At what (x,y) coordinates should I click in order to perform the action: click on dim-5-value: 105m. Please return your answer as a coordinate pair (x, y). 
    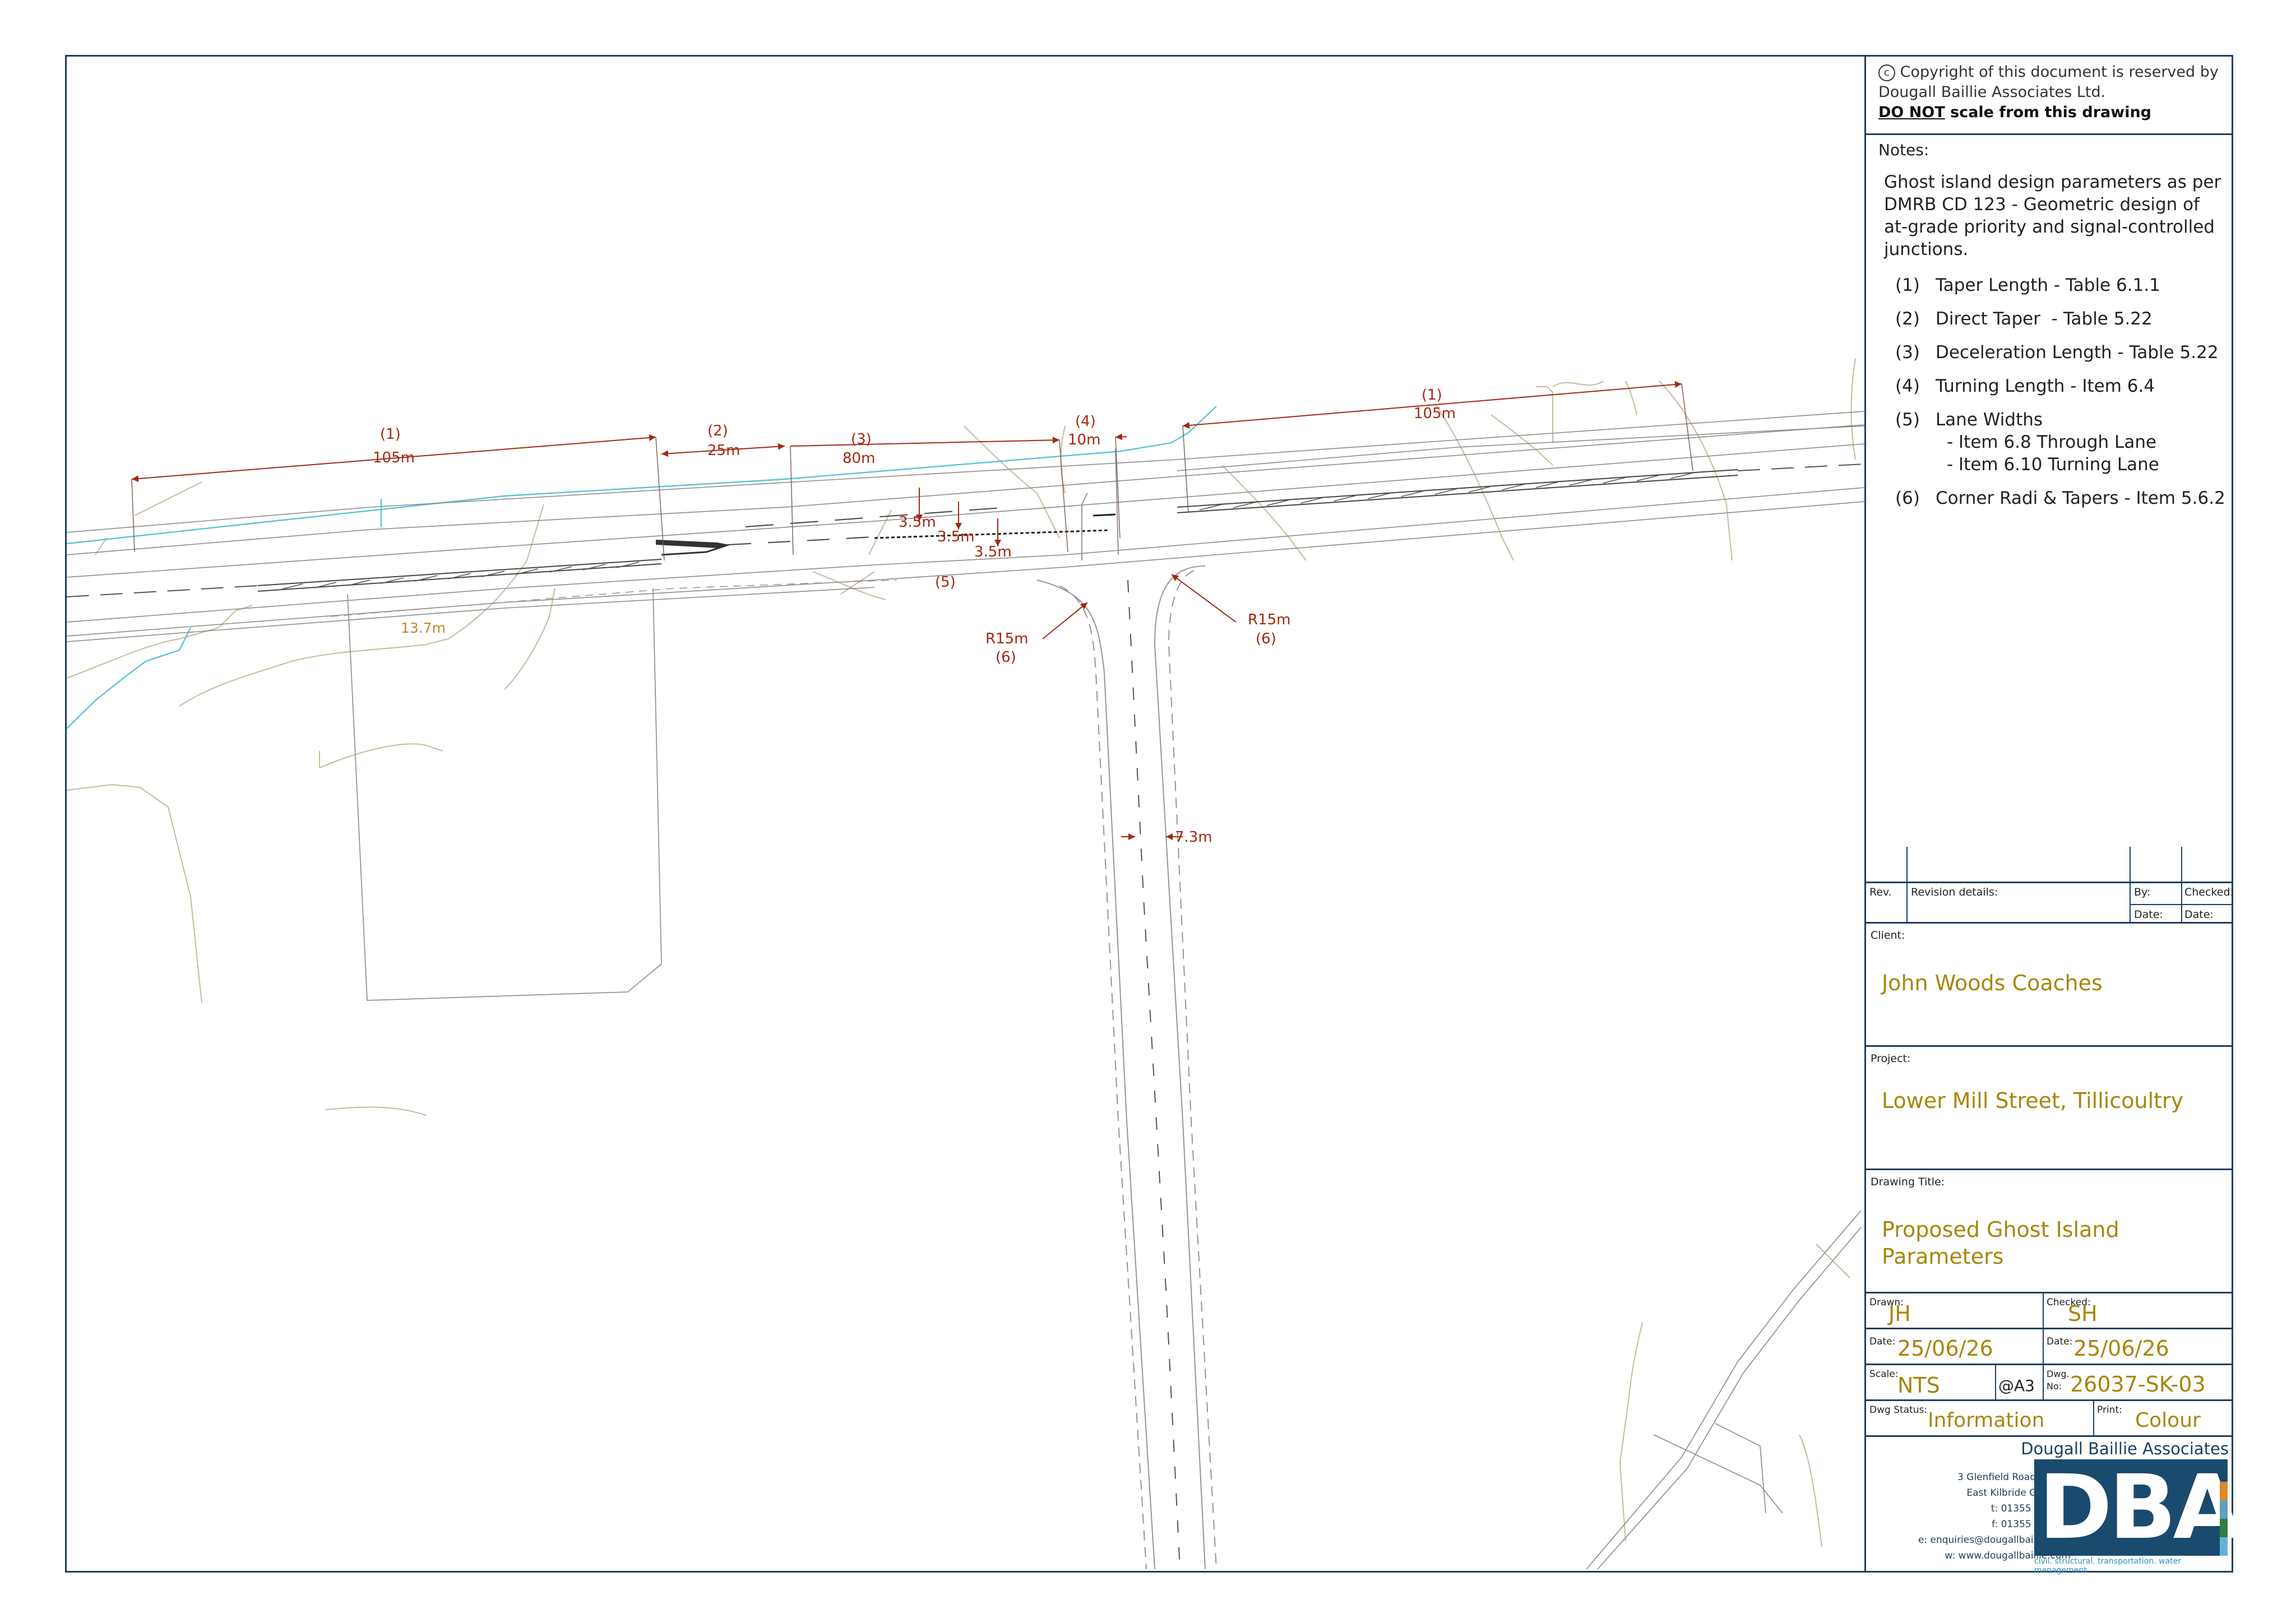
    Looking at the image, I should click on (1435, 413).